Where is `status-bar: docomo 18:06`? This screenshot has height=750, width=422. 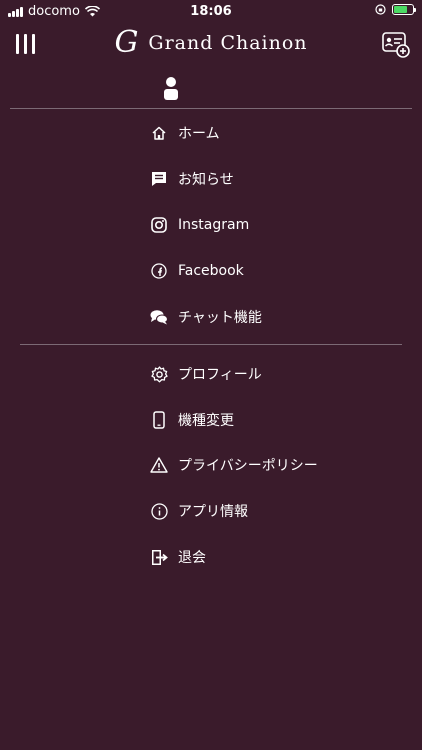
status-bar: docomo 18:06 is located at coordinates (211, 11).